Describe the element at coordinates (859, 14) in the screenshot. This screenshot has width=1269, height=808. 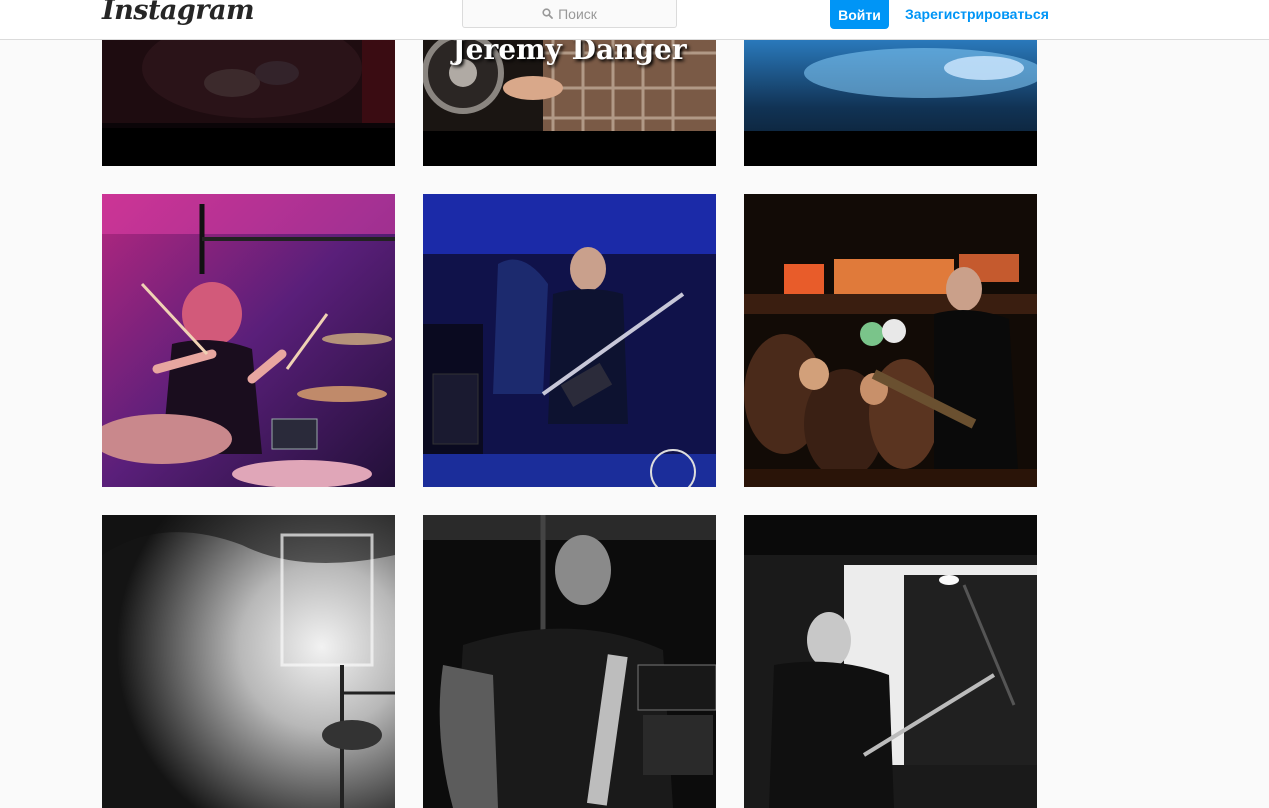
I see `login-button: Войти` at that location.